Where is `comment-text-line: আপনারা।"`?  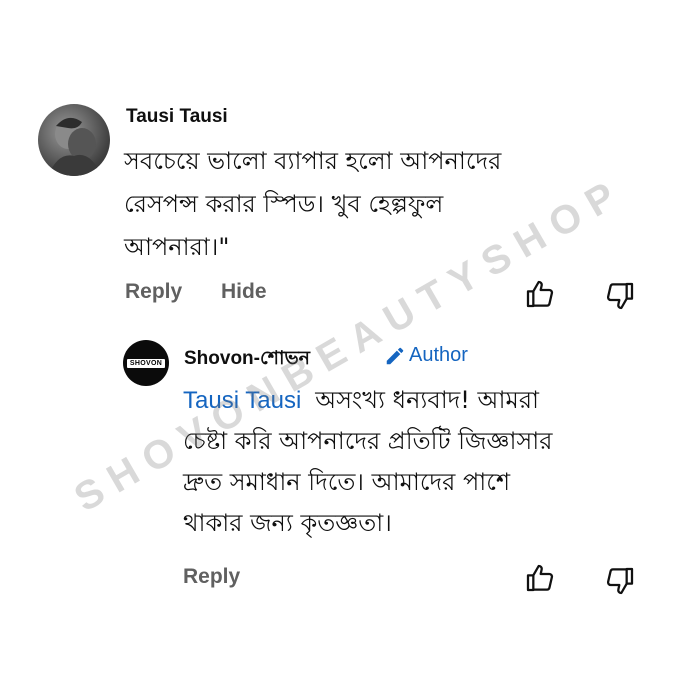 comment-text-line: আপনারা।" is located at coordinates (177, 247).